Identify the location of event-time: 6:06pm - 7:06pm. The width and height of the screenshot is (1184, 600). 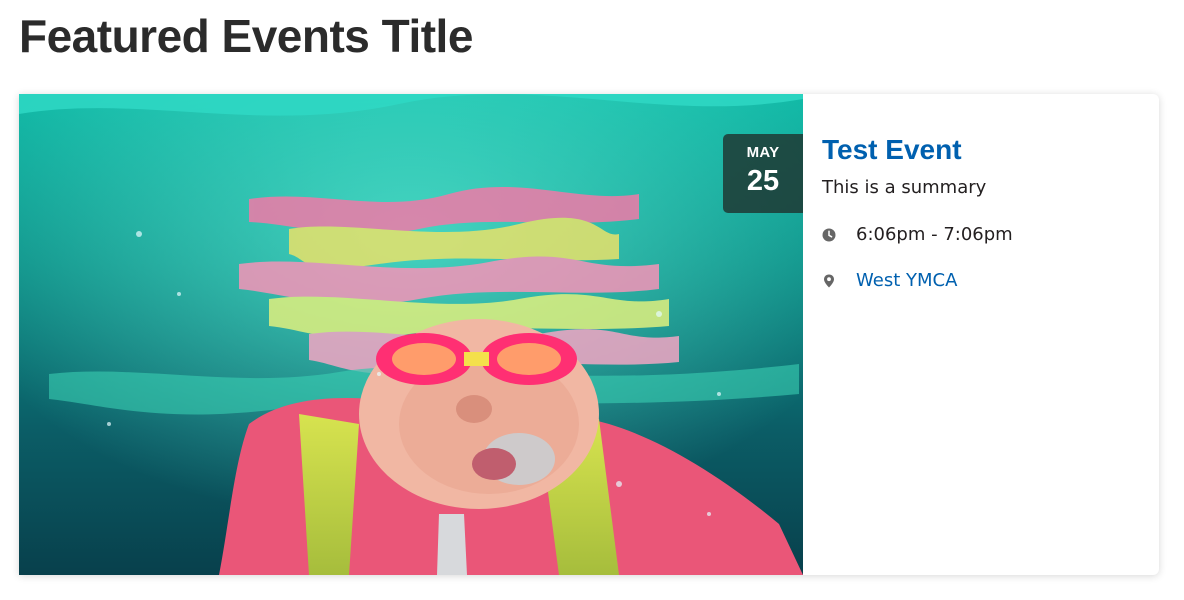
(934, 234).